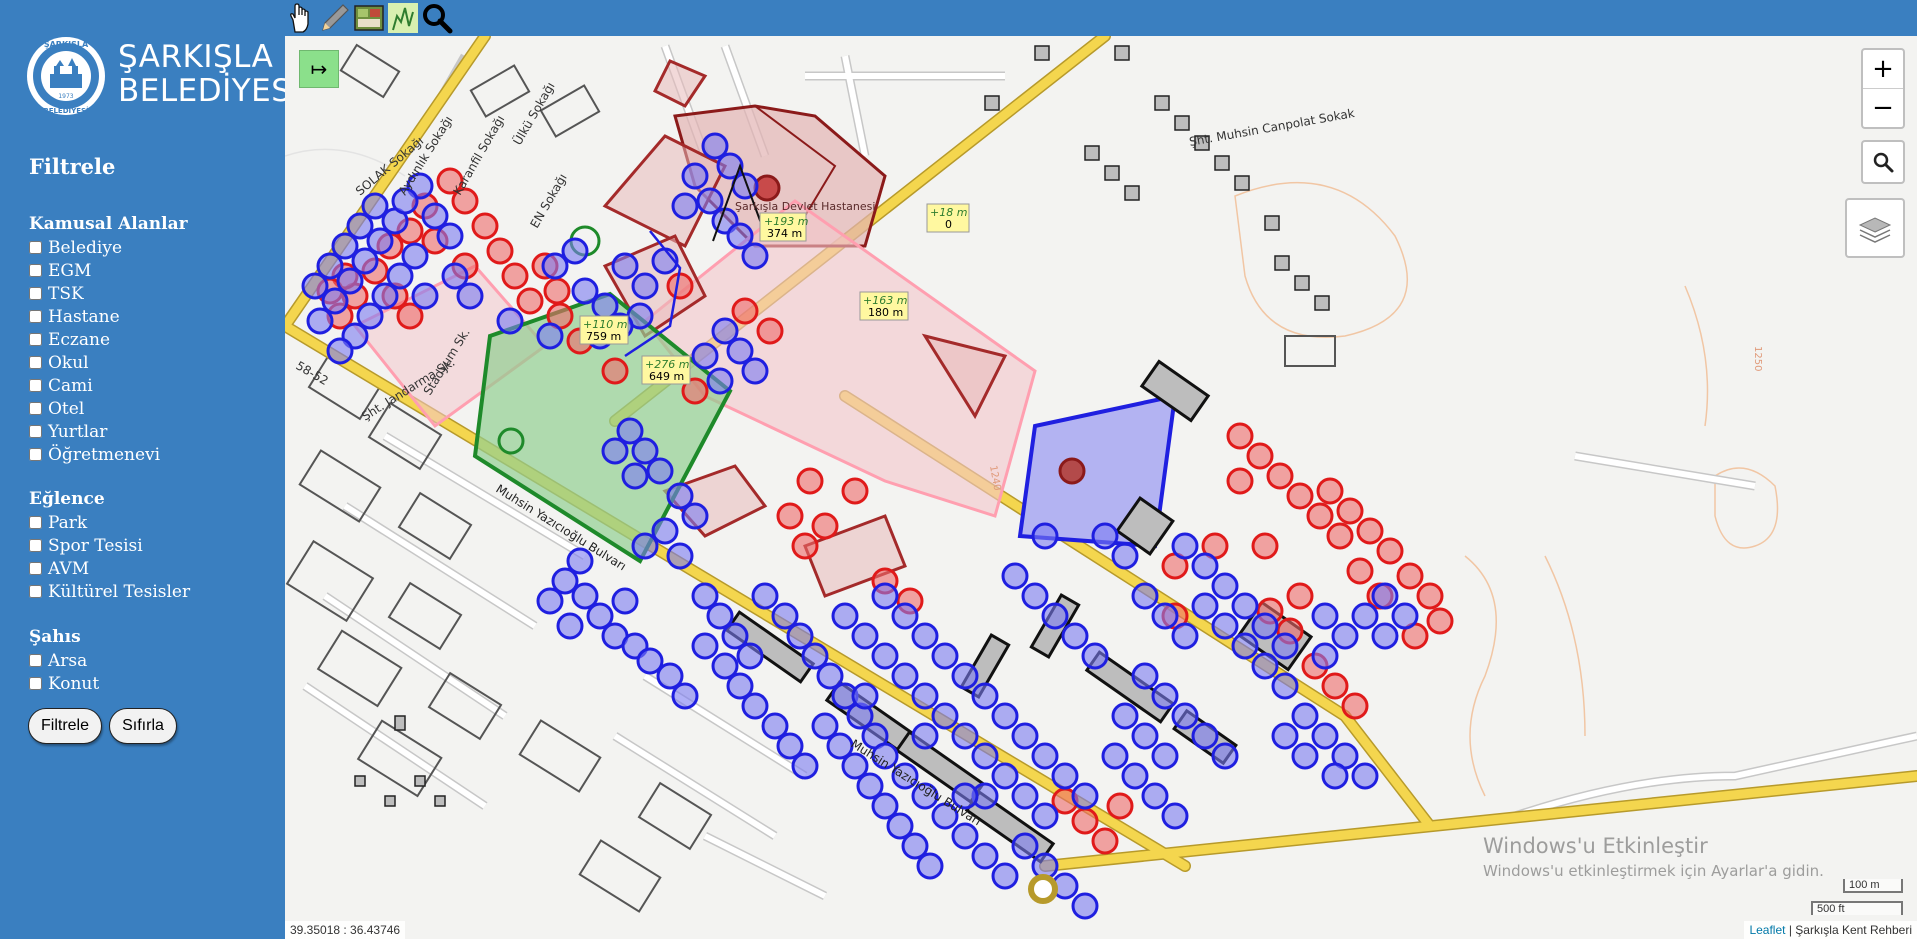 The image size is (1917, 939). I want to click on svg-text: 374 m, so click(784, 233).